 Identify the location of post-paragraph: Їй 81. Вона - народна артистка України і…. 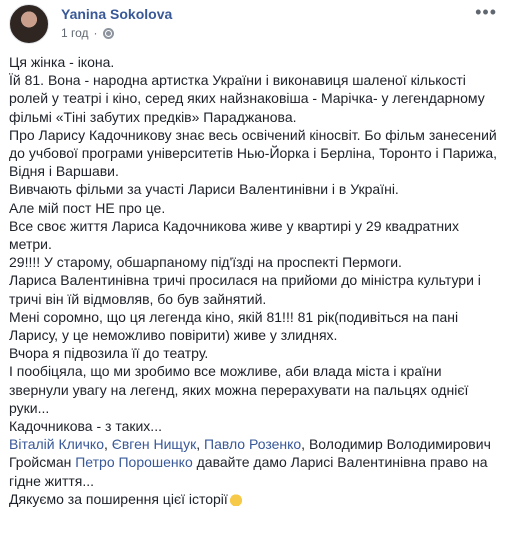
(247, 98).